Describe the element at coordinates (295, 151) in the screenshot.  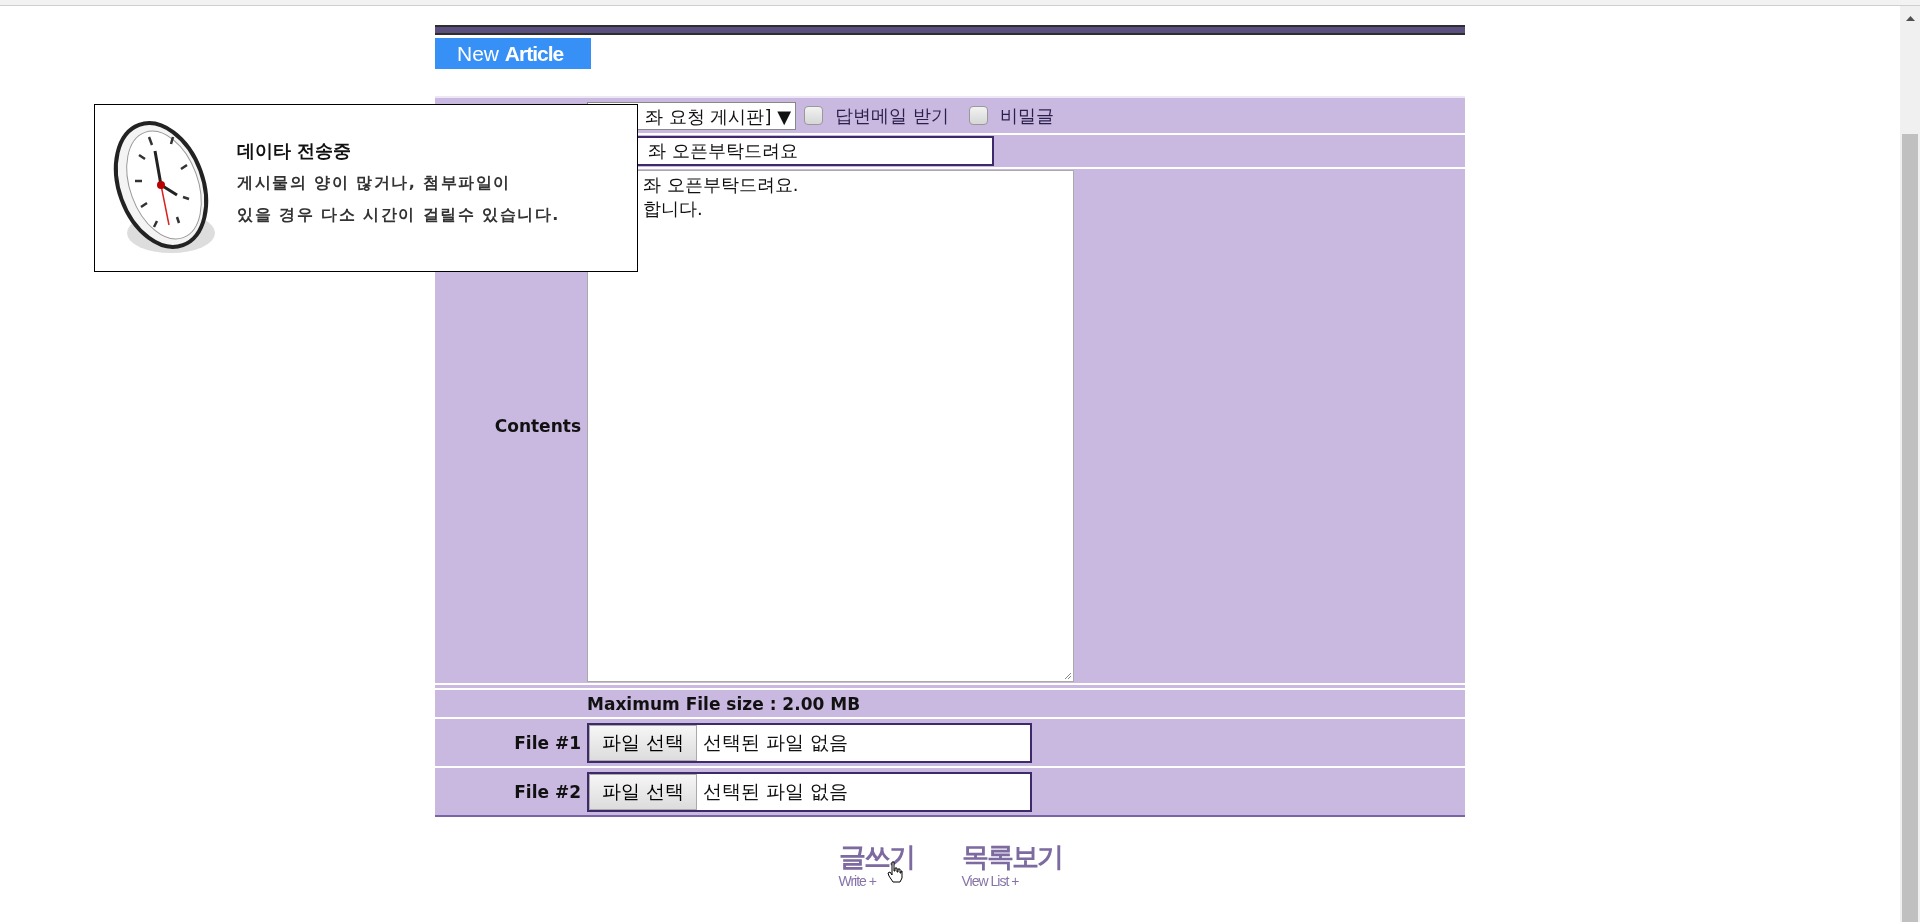
I see `popup-title: 데이타 전송중` at that location.